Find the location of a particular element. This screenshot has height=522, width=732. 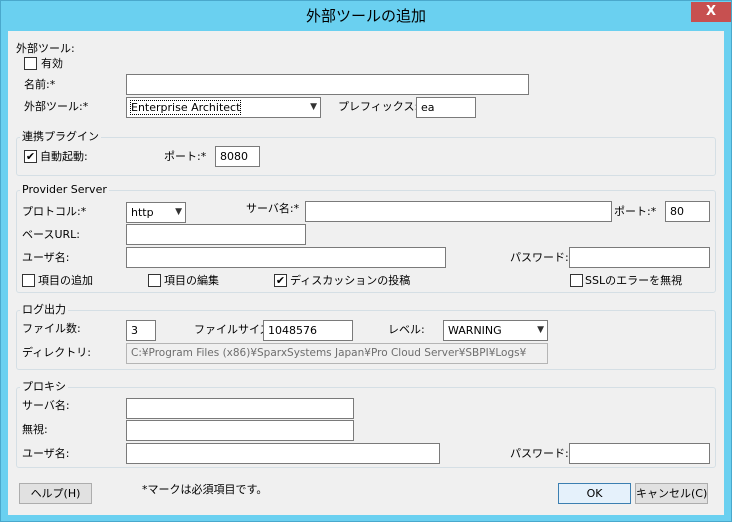

protocol-select: http ▼ is located at coordinates (156, 212).